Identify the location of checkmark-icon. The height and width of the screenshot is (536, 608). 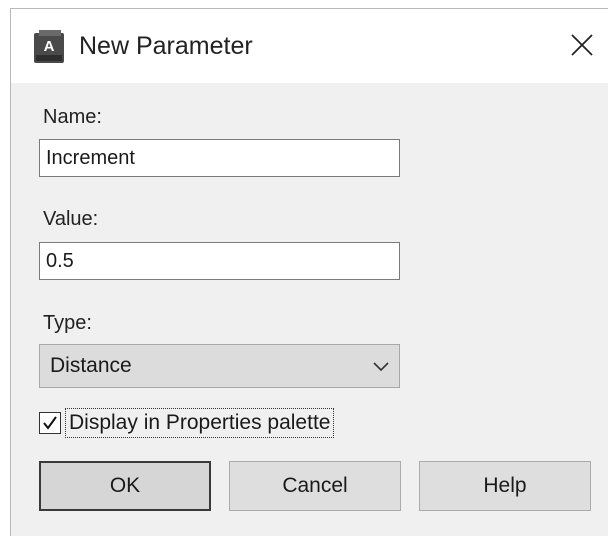
(50, 423).